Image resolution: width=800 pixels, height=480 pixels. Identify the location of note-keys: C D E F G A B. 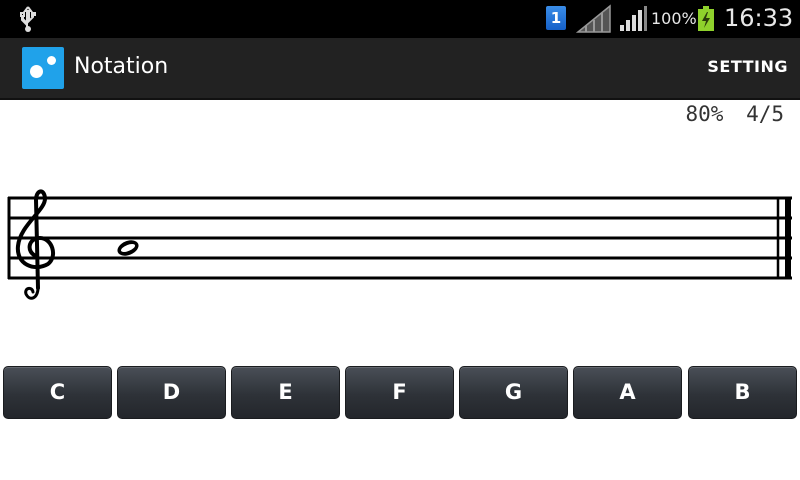
(400, 392).